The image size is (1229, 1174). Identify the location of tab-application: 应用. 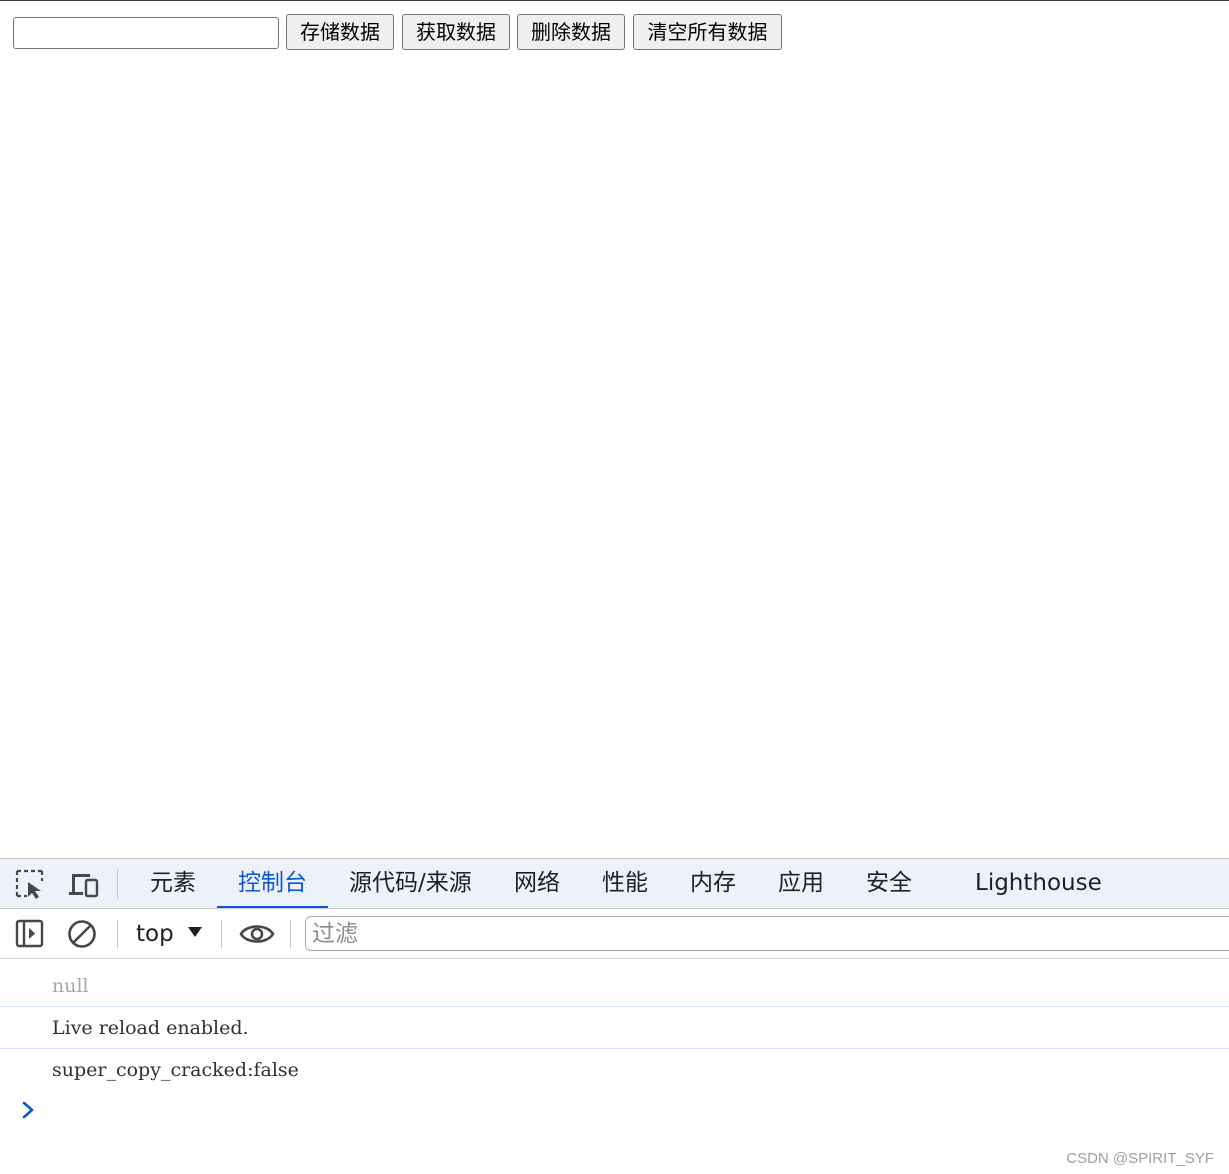
(801, 883).